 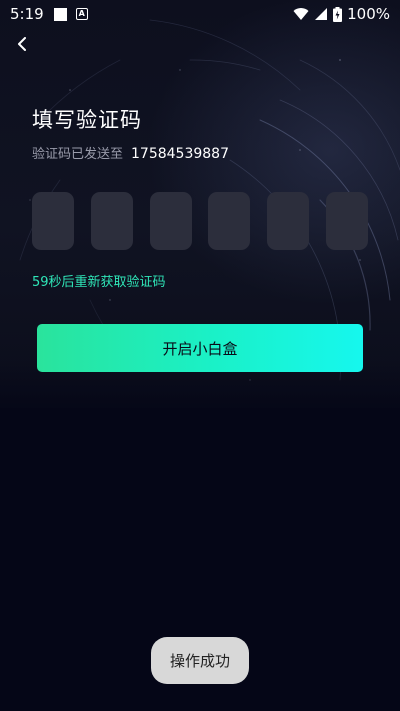 What do you see at coordinates (180, 154) in the screenshot?
I see `phone-number: 17584539887` at bounding box center [180, 154].